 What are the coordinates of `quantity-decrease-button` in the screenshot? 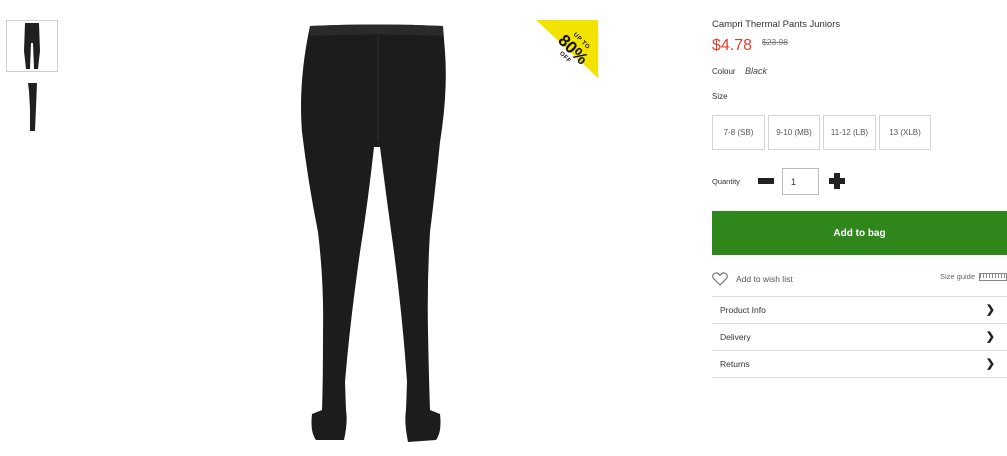 It's located at (766, 181).